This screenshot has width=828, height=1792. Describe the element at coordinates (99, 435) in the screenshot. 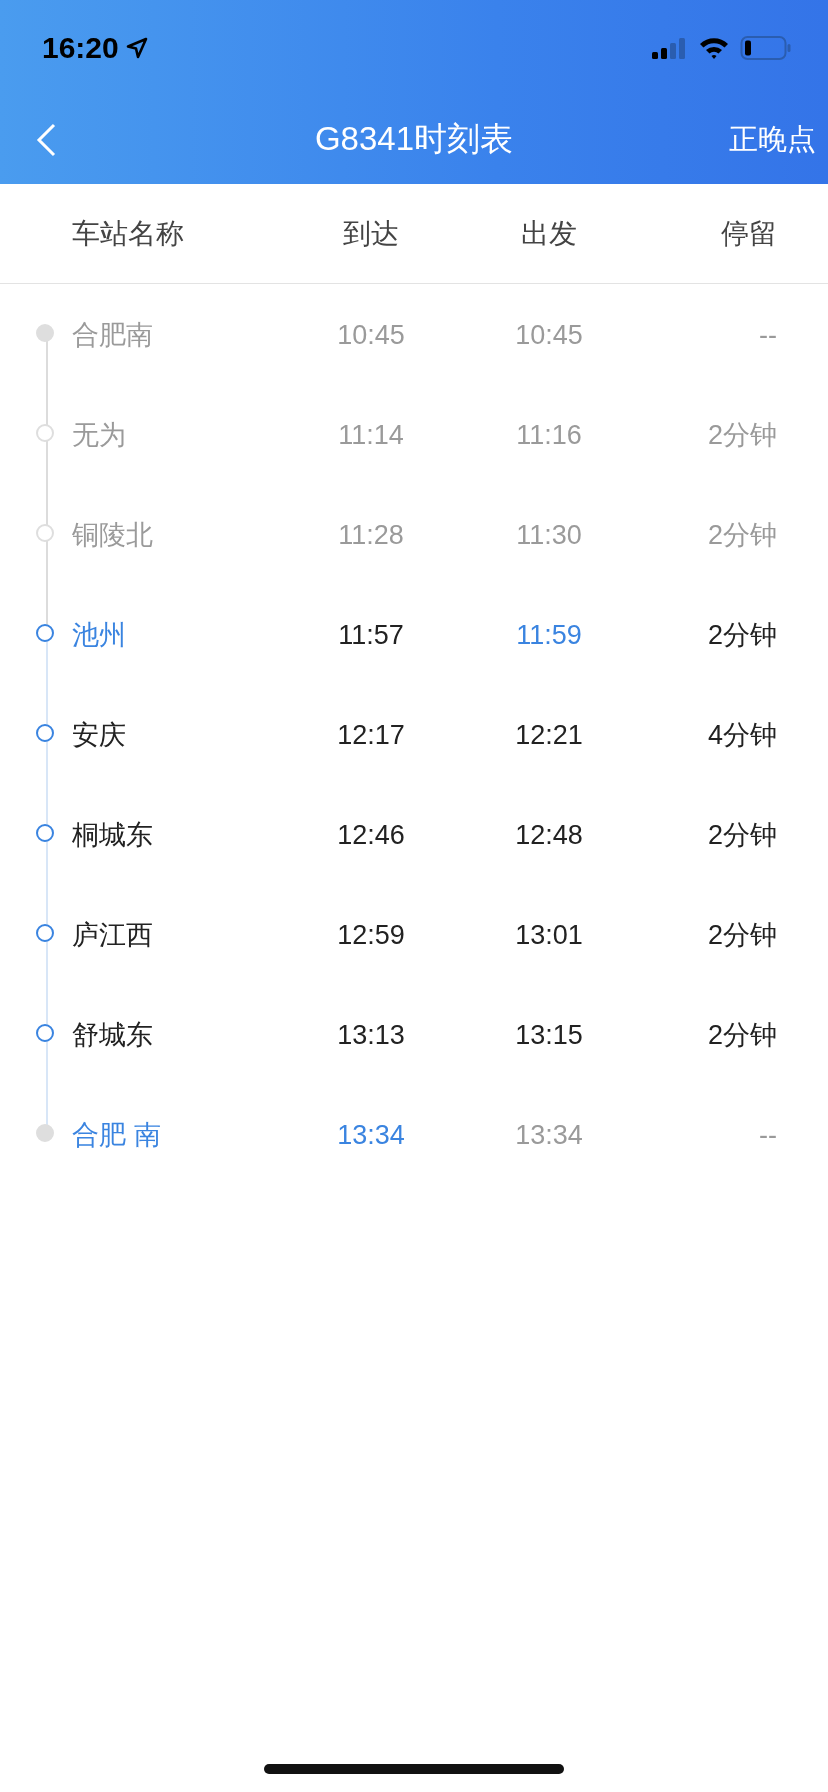

I see `station-name: 无为` at that location.